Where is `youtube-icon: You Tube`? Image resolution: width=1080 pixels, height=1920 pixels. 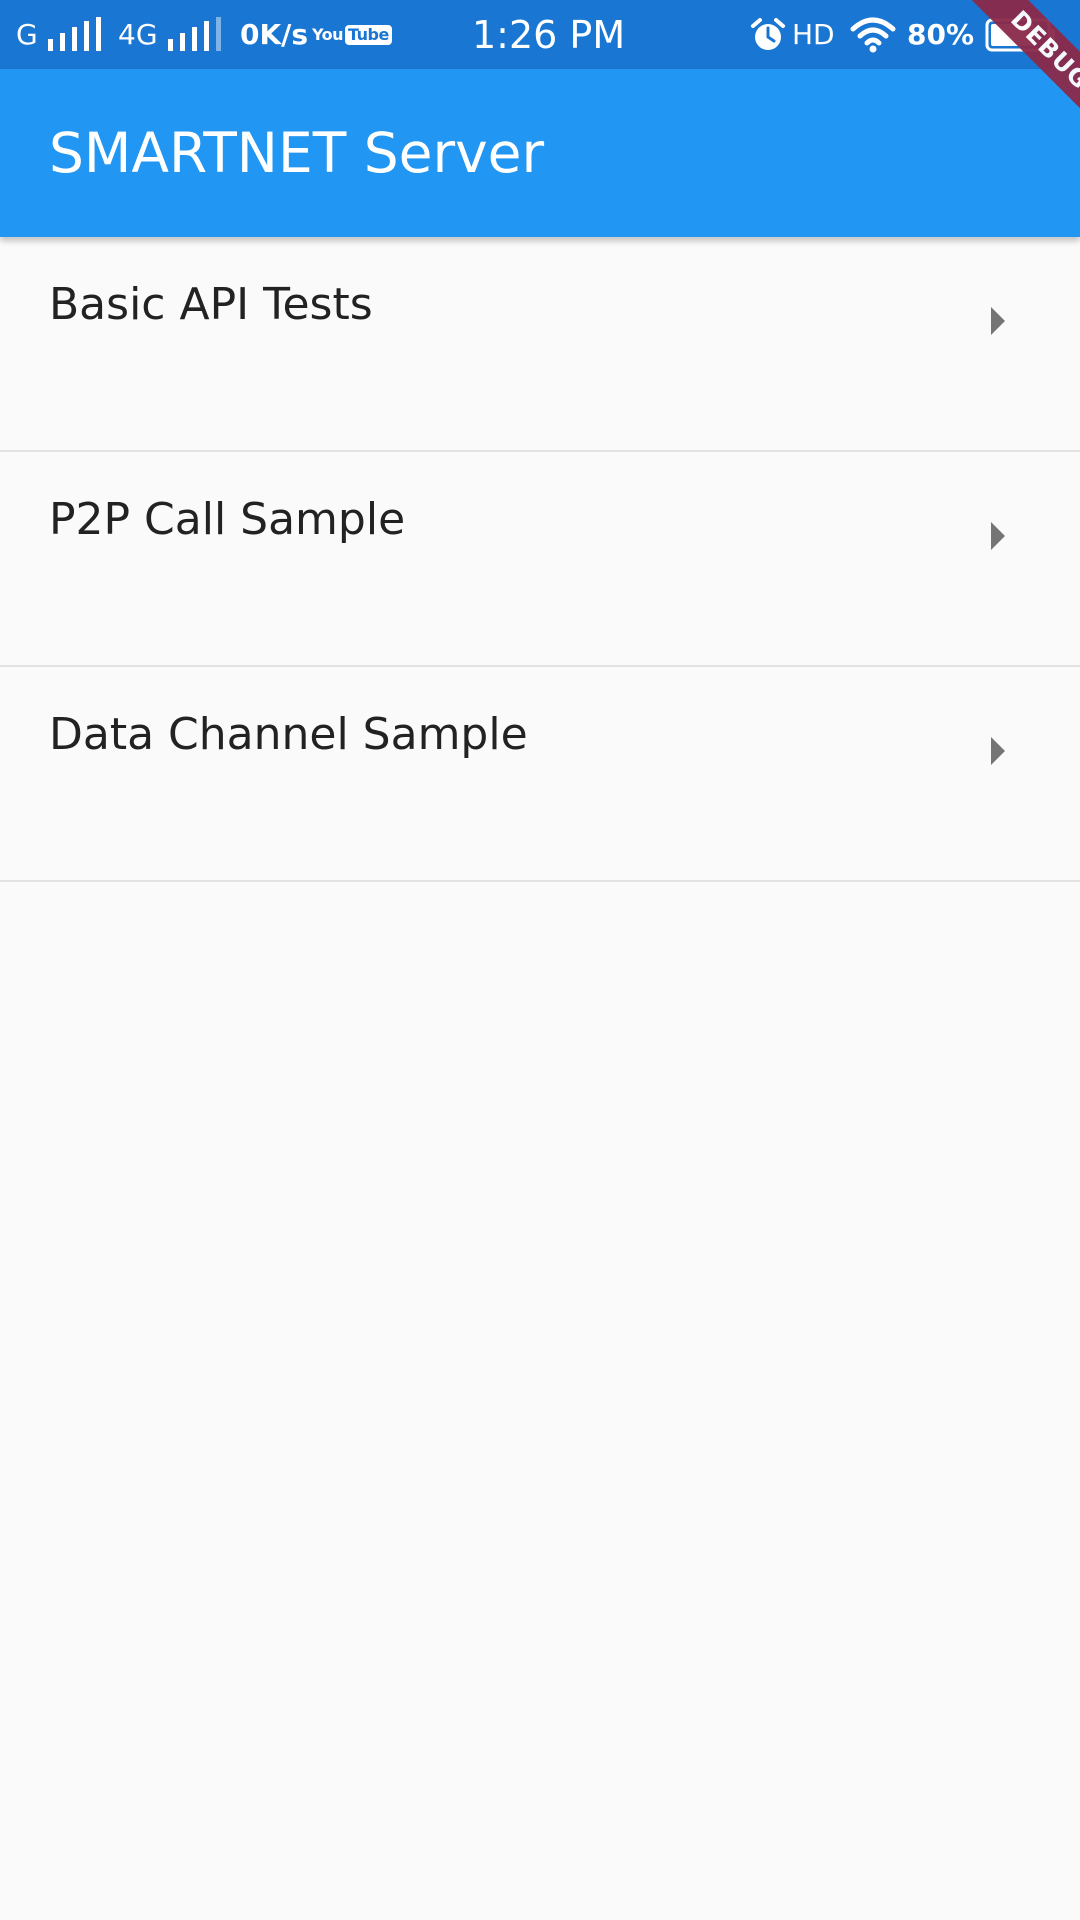
youtube-icon: You Tube is located at coordinates (352, 34).